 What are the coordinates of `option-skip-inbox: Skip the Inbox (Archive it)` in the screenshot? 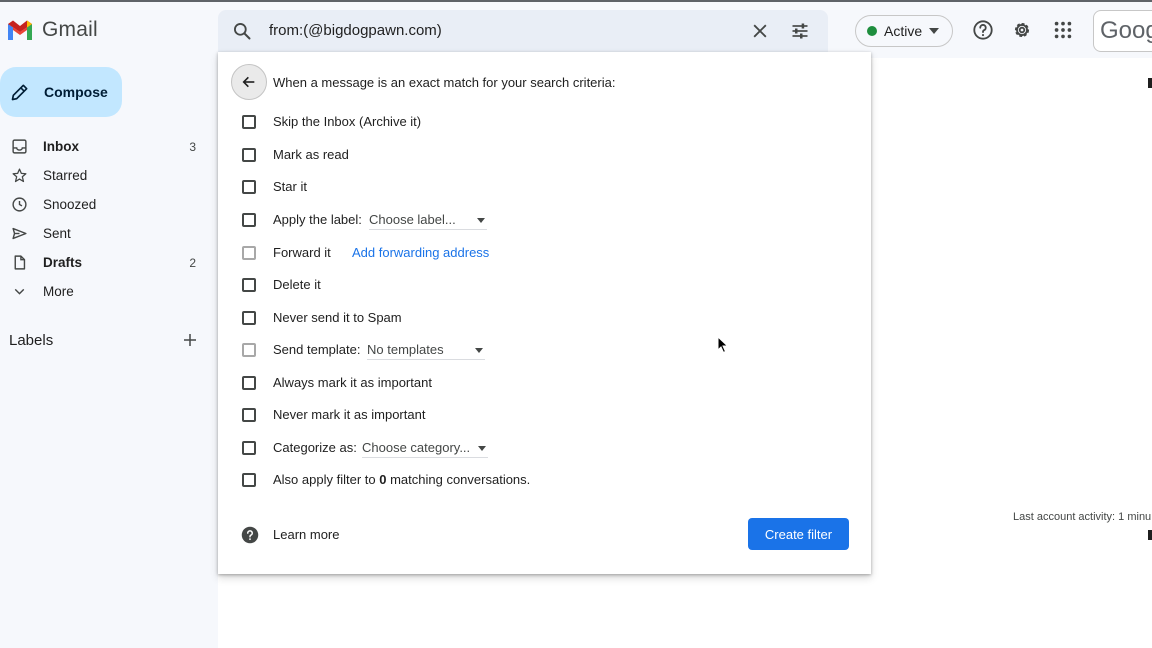 It's located at (331, 122).